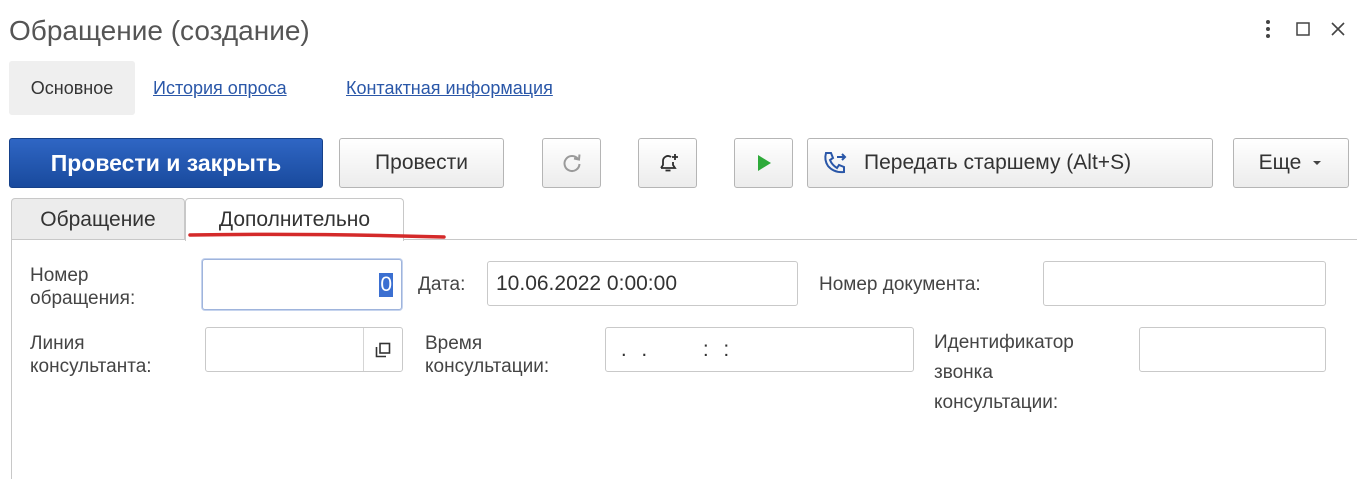  I want to click on refresh-icon, so click(571, 163).